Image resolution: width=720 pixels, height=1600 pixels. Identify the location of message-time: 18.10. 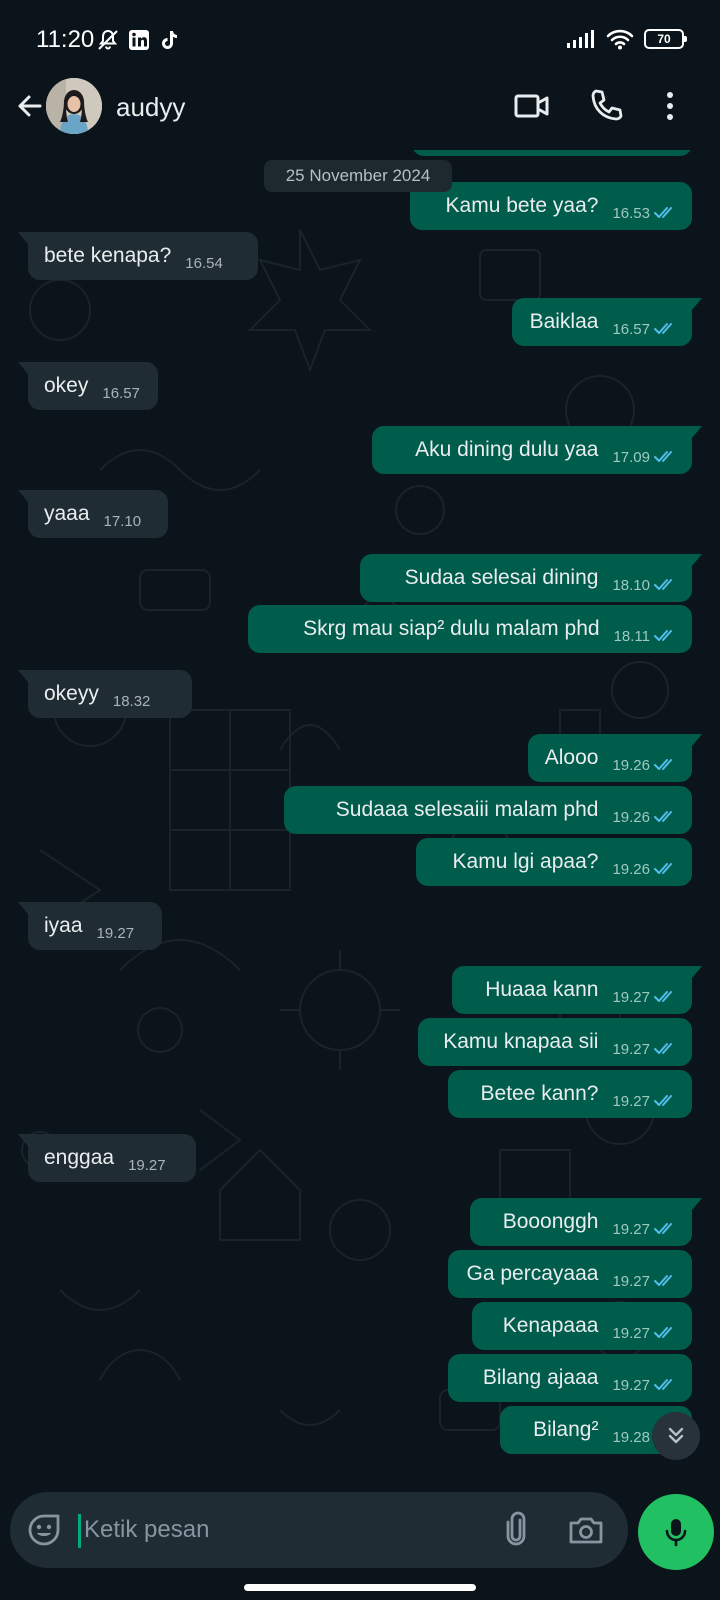
(631, 585).